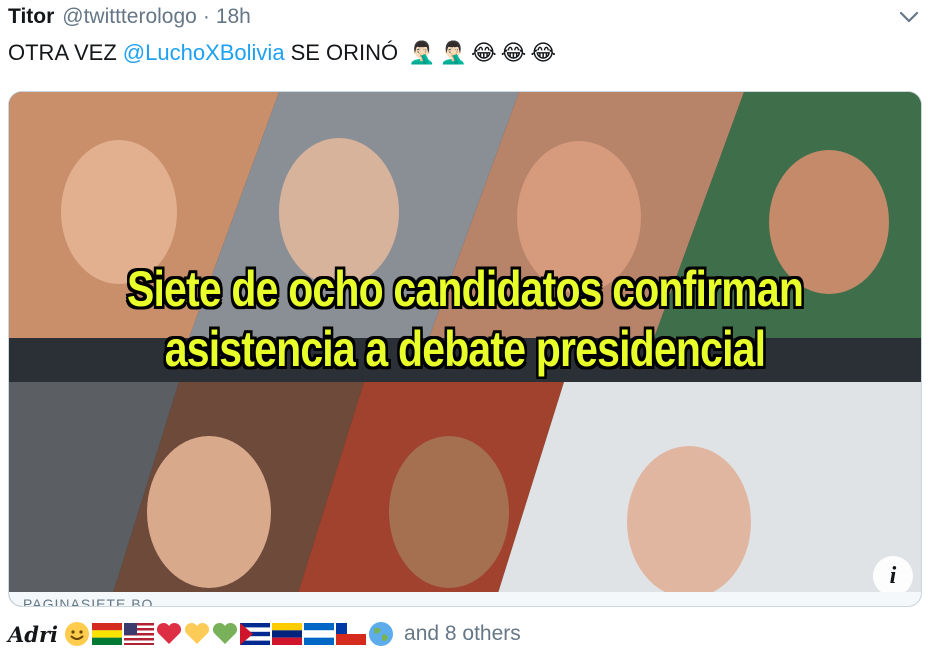 This screenshot has height=656, width=934. Describe the element at coordinates (88, 601) in the screenshot. I see `source-label: PAGINASIETE.BO` at that location.